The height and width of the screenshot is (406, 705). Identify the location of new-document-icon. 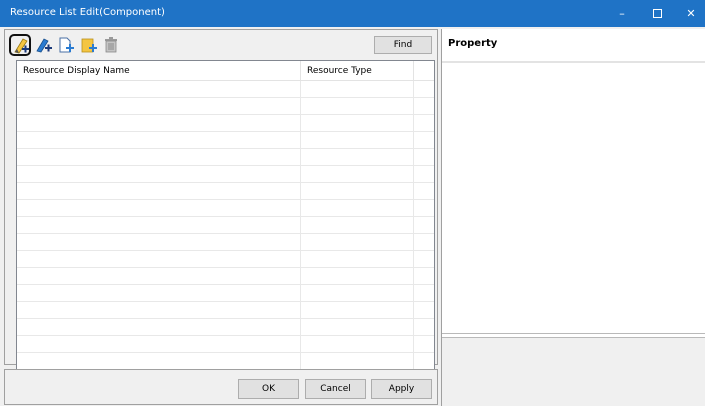
(66, 45).